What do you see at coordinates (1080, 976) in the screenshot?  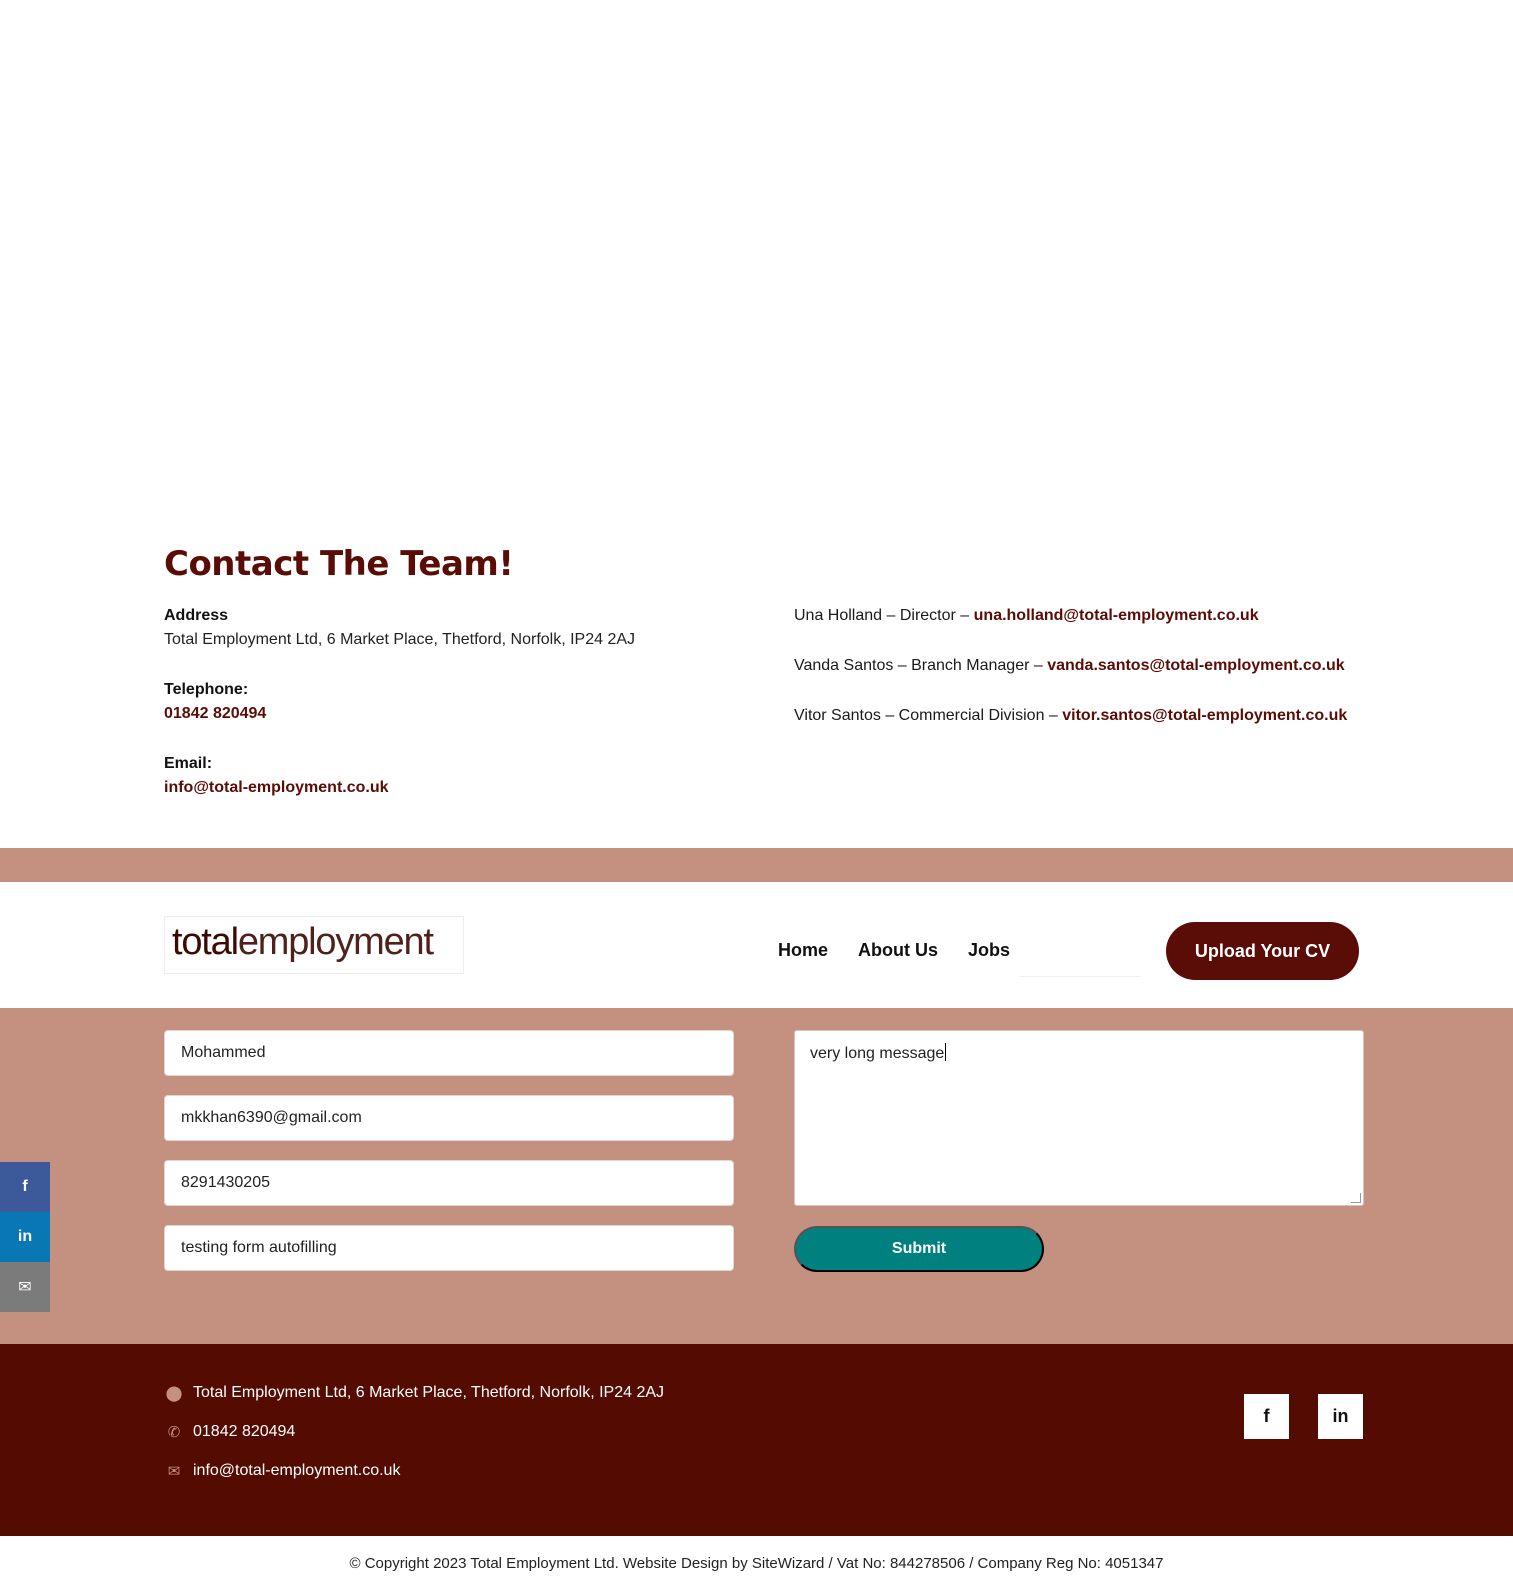 I see `nav-divider` at bounding box center [1080, 976].